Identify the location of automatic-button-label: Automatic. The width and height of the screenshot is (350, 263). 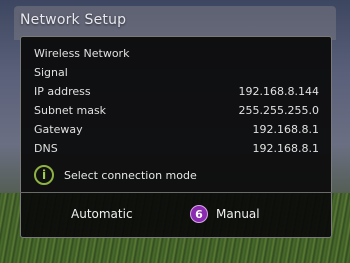
(102, 214).